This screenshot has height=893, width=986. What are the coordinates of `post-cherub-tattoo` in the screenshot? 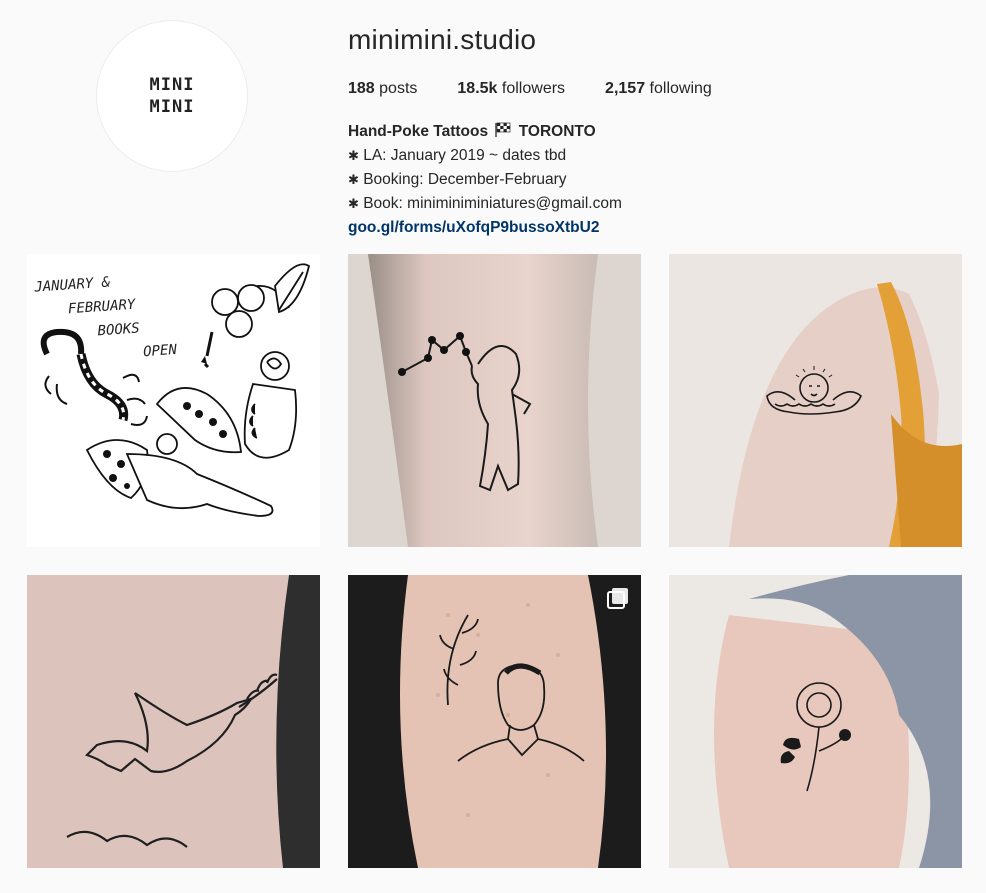 It's located at (815, 400).